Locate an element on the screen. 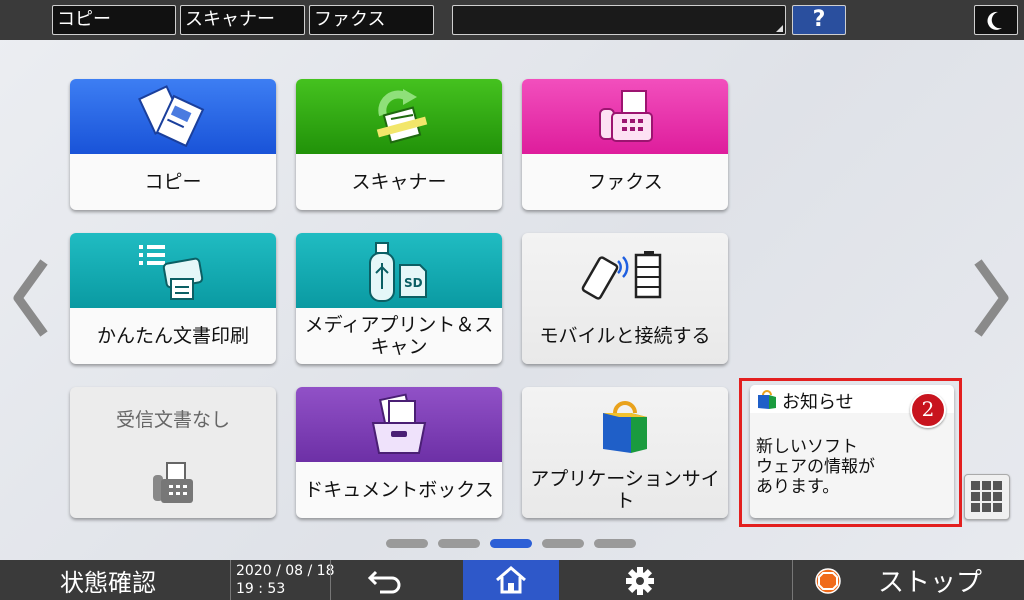 The height and width of the screenshot is (600, 1024). date-time: 2020 / 08 / 18 19 : 53 is located at coordinates (285, 580).